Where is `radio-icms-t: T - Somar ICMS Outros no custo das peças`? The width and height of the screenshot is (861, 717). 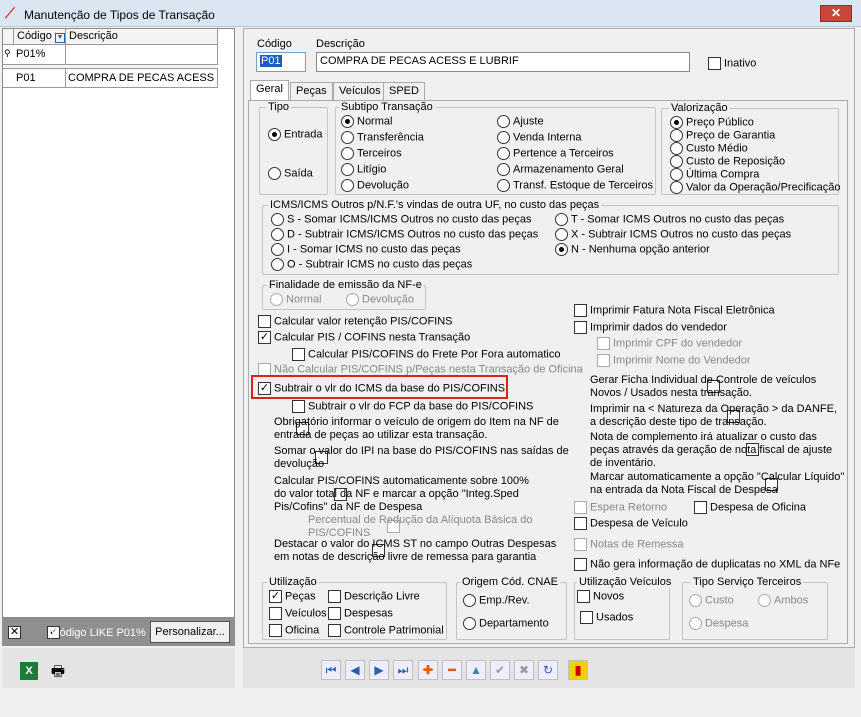 radio-icms-t: T - Somar ICMS Outros no custo das peças is located at coordinates (669, 219).